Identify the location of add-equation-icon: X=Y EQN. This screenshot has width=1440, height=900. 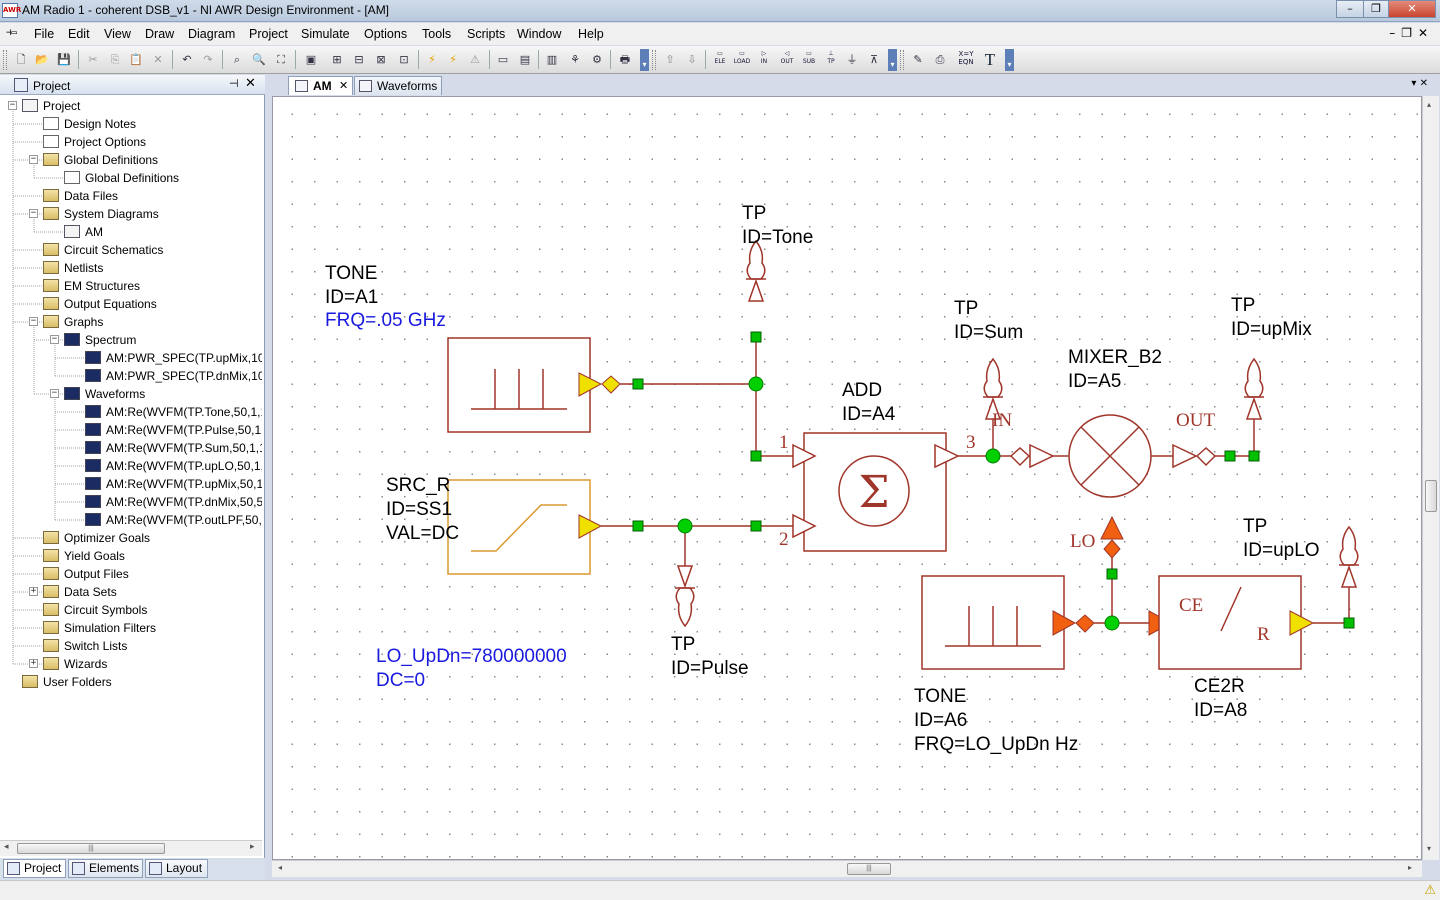
(966, 60).